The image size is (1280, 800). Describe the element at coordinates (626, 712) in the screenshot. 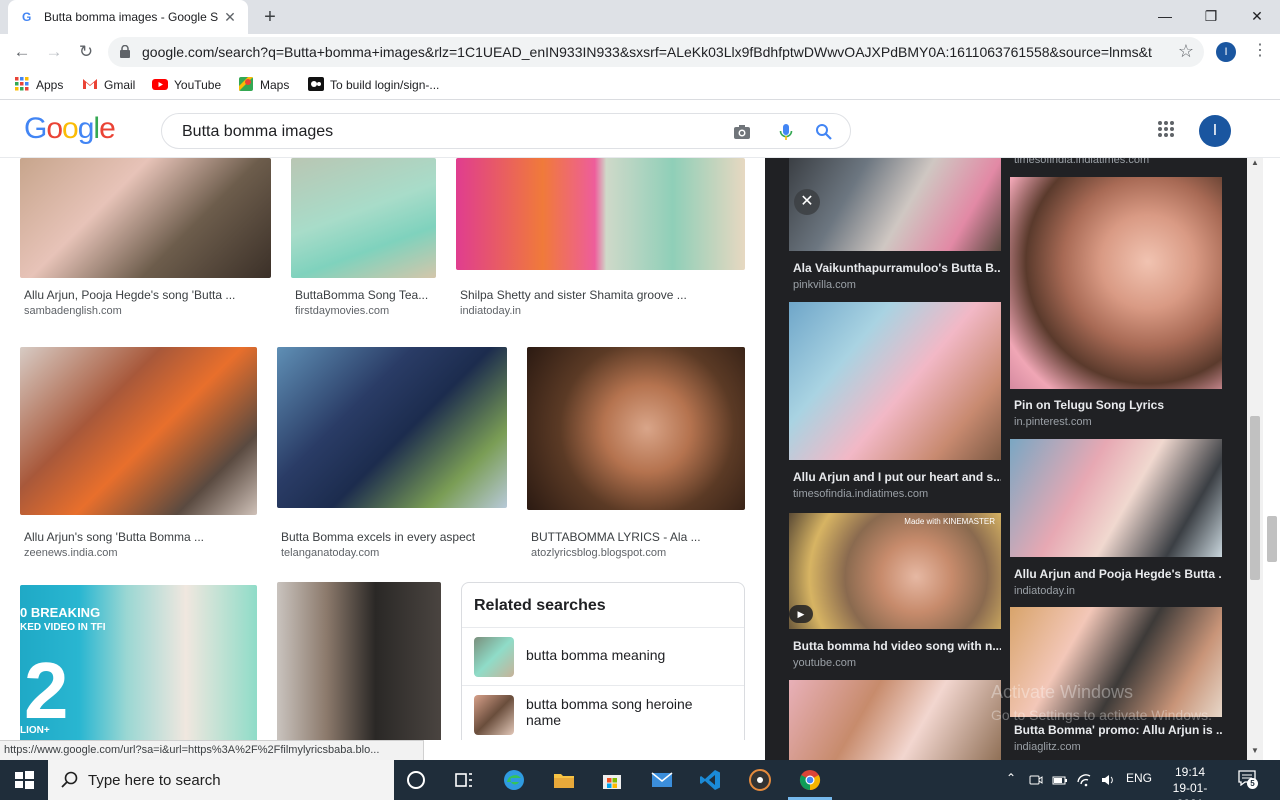

I see `related-search-text: butta bomma song heroine name` at that location.